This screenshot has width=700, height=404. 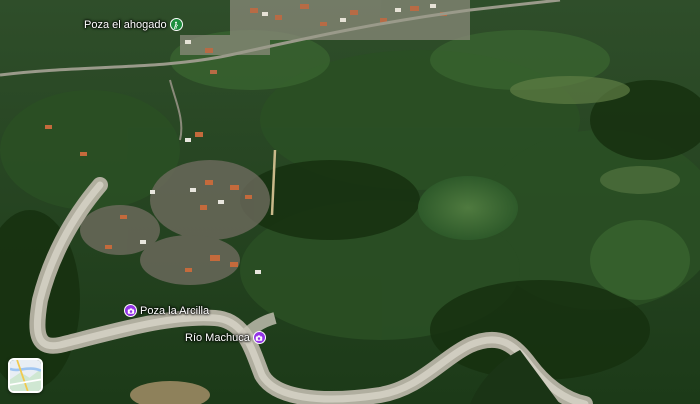 I want to click on place-label: Río Machuca, so click(x=217, y=337).